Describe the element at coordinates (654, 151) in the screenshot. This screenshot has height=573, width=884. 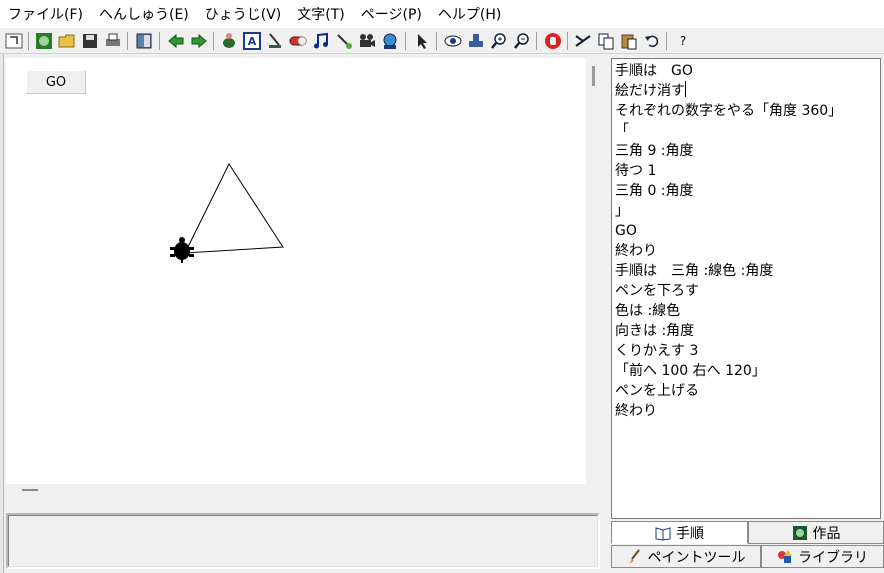
I see `code-line: 三角 9 :角度` at that location.